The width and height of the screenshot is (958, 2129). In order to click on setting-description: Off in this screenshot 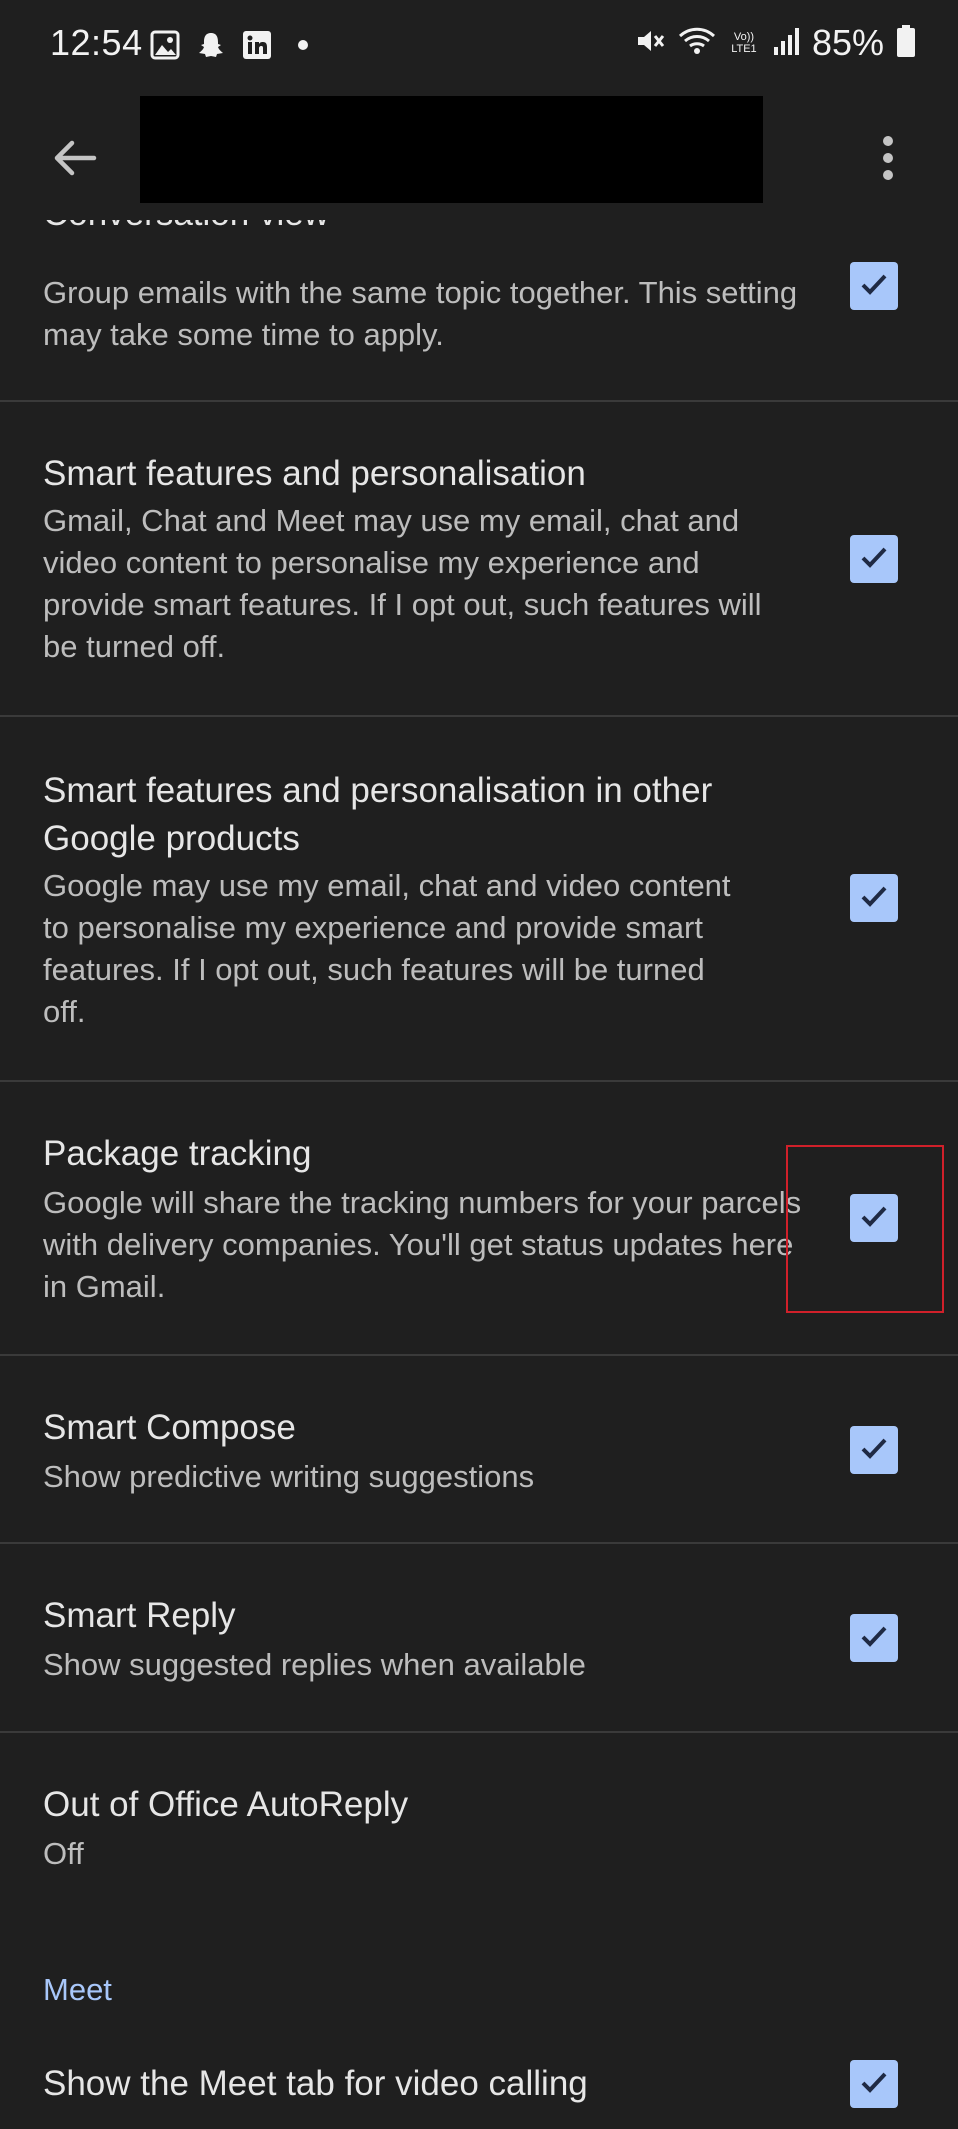, I will do `click(63, 1853)`.